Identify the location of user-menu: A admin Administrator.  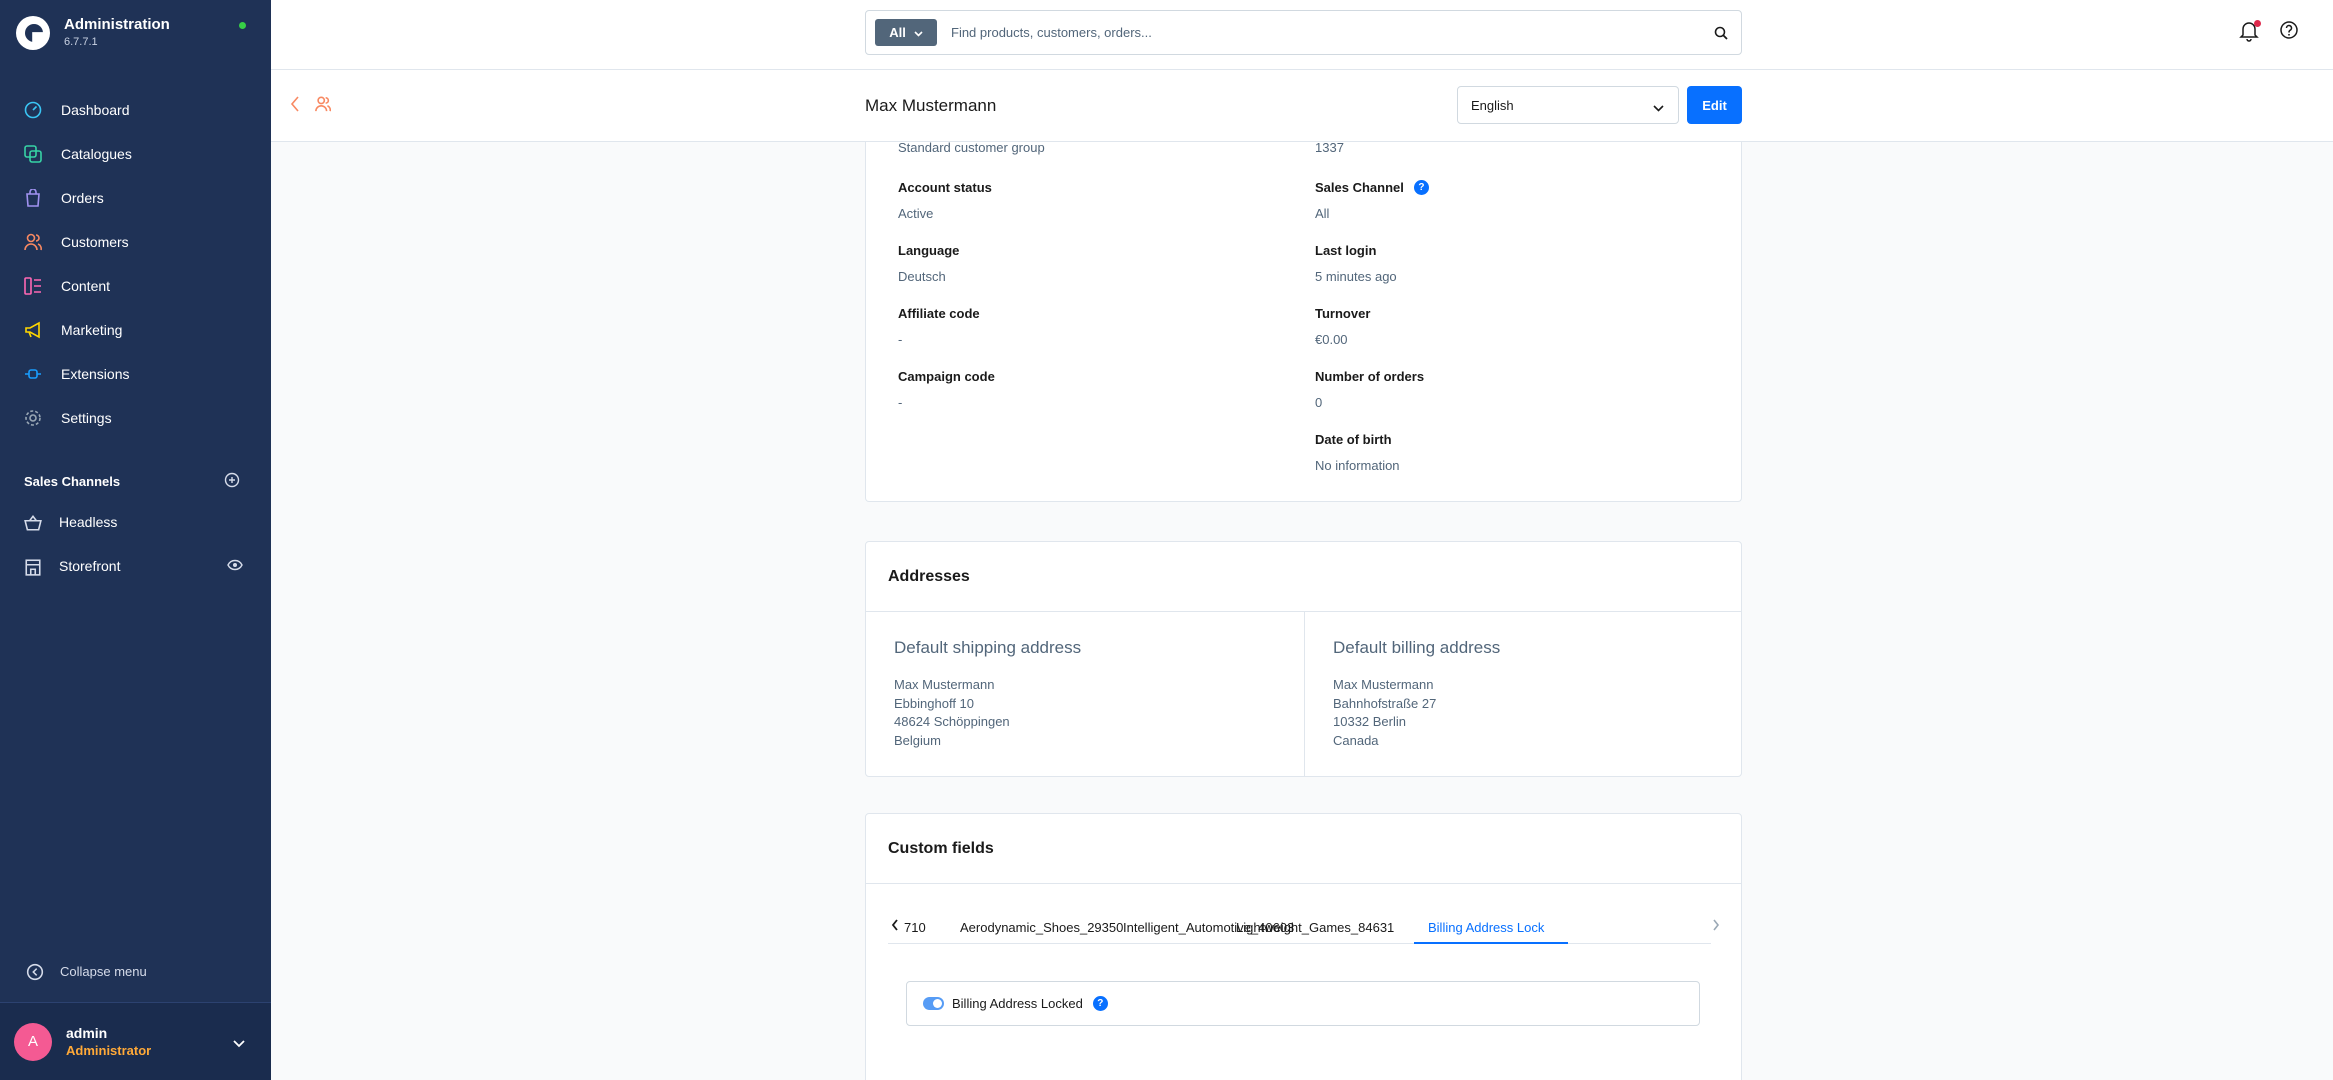
(135, 1041).